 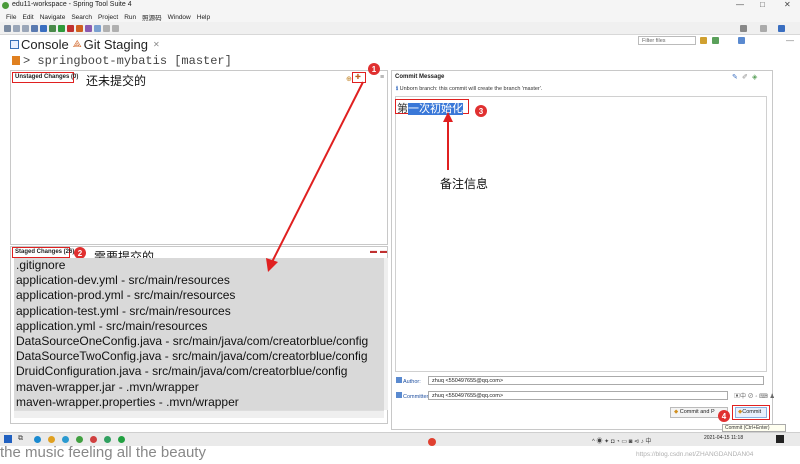 I want to click on system-tray-icons: ^ ◉ ✦ ◘ ◔ ▭ ◙ ⊲ ♪ 中, so click(x=621, y=440).